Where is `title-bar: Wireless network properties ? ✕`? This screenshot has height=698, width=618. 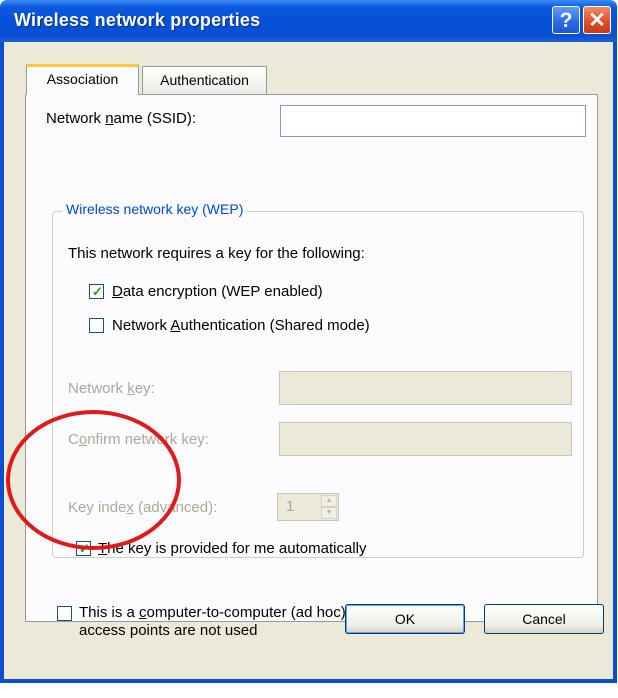
title-bar: Wireless network properties ? ✕ is located at coordinates (308, 21).